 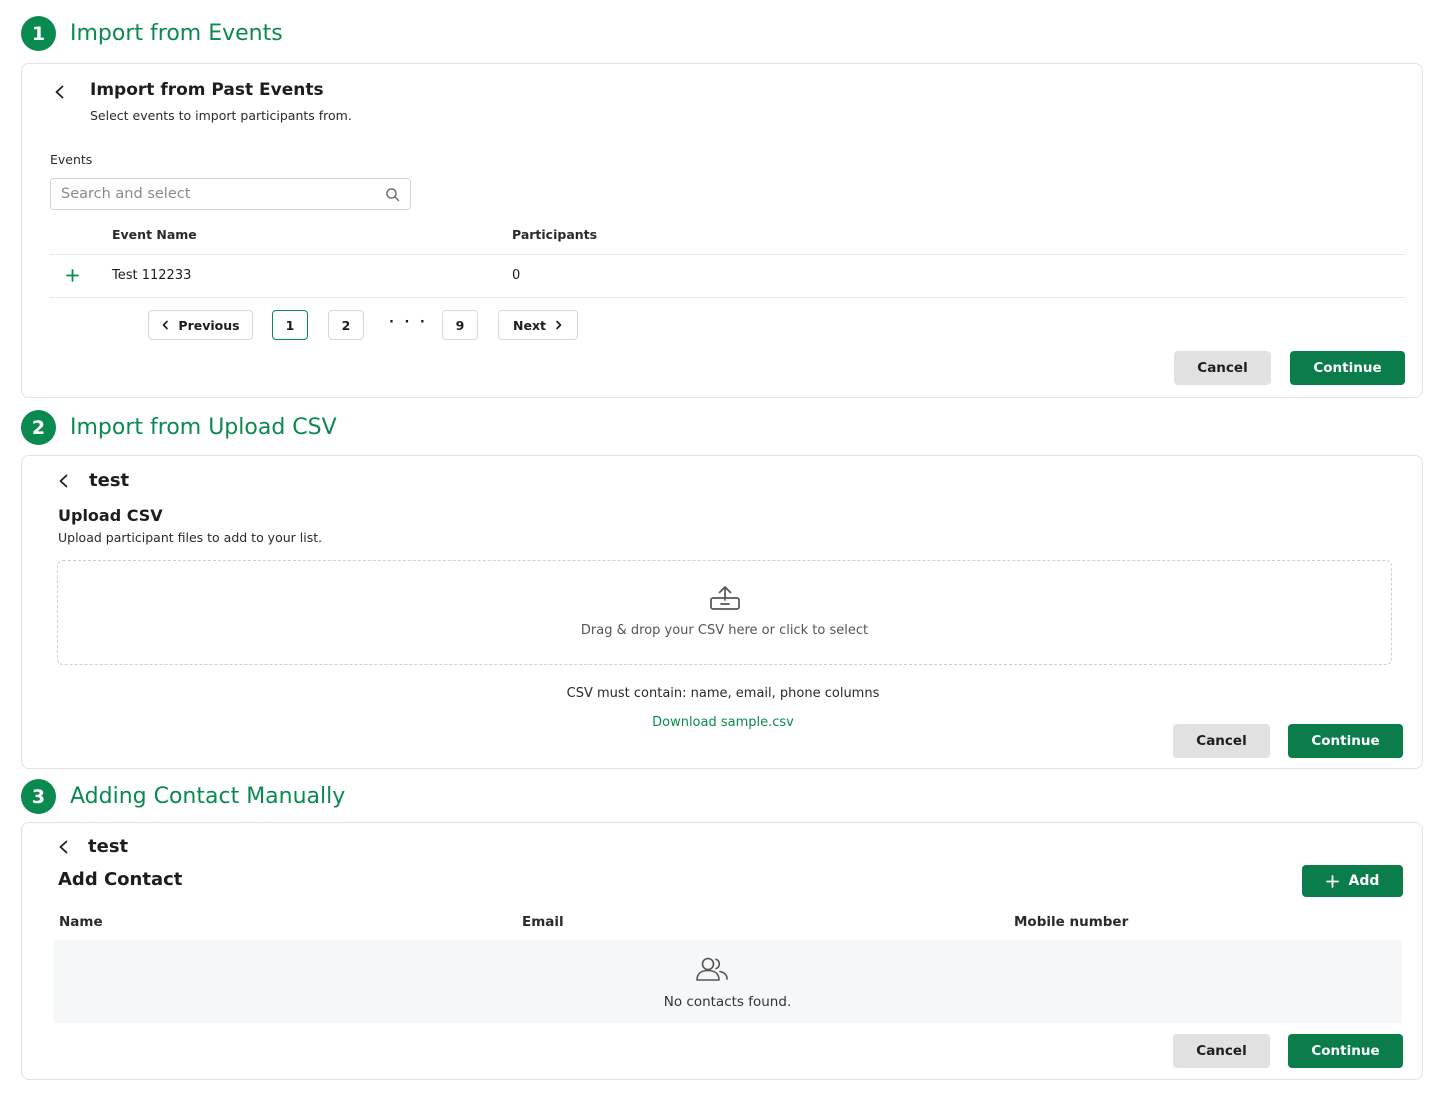 What do you see at coordinates (152, 275) in the screenshot?
I see `event-name-cell: Test 112233` at bounding box center [152, 275].